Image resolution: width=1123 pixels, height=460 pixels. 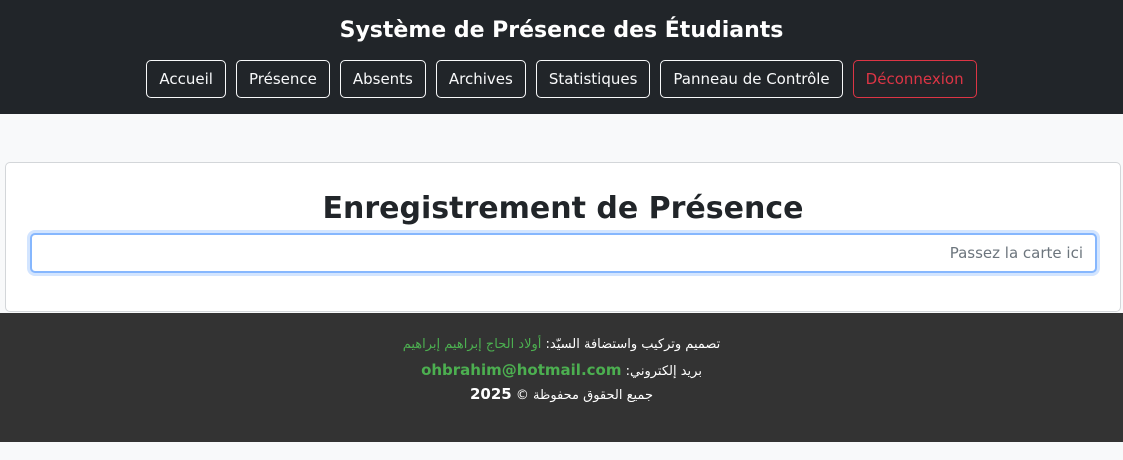 What do you see at coordinates (751, 79) in the screenshot?
I see `nav-control-panel-button: Panneau de Contrôle` at bounding box center [751, 79].